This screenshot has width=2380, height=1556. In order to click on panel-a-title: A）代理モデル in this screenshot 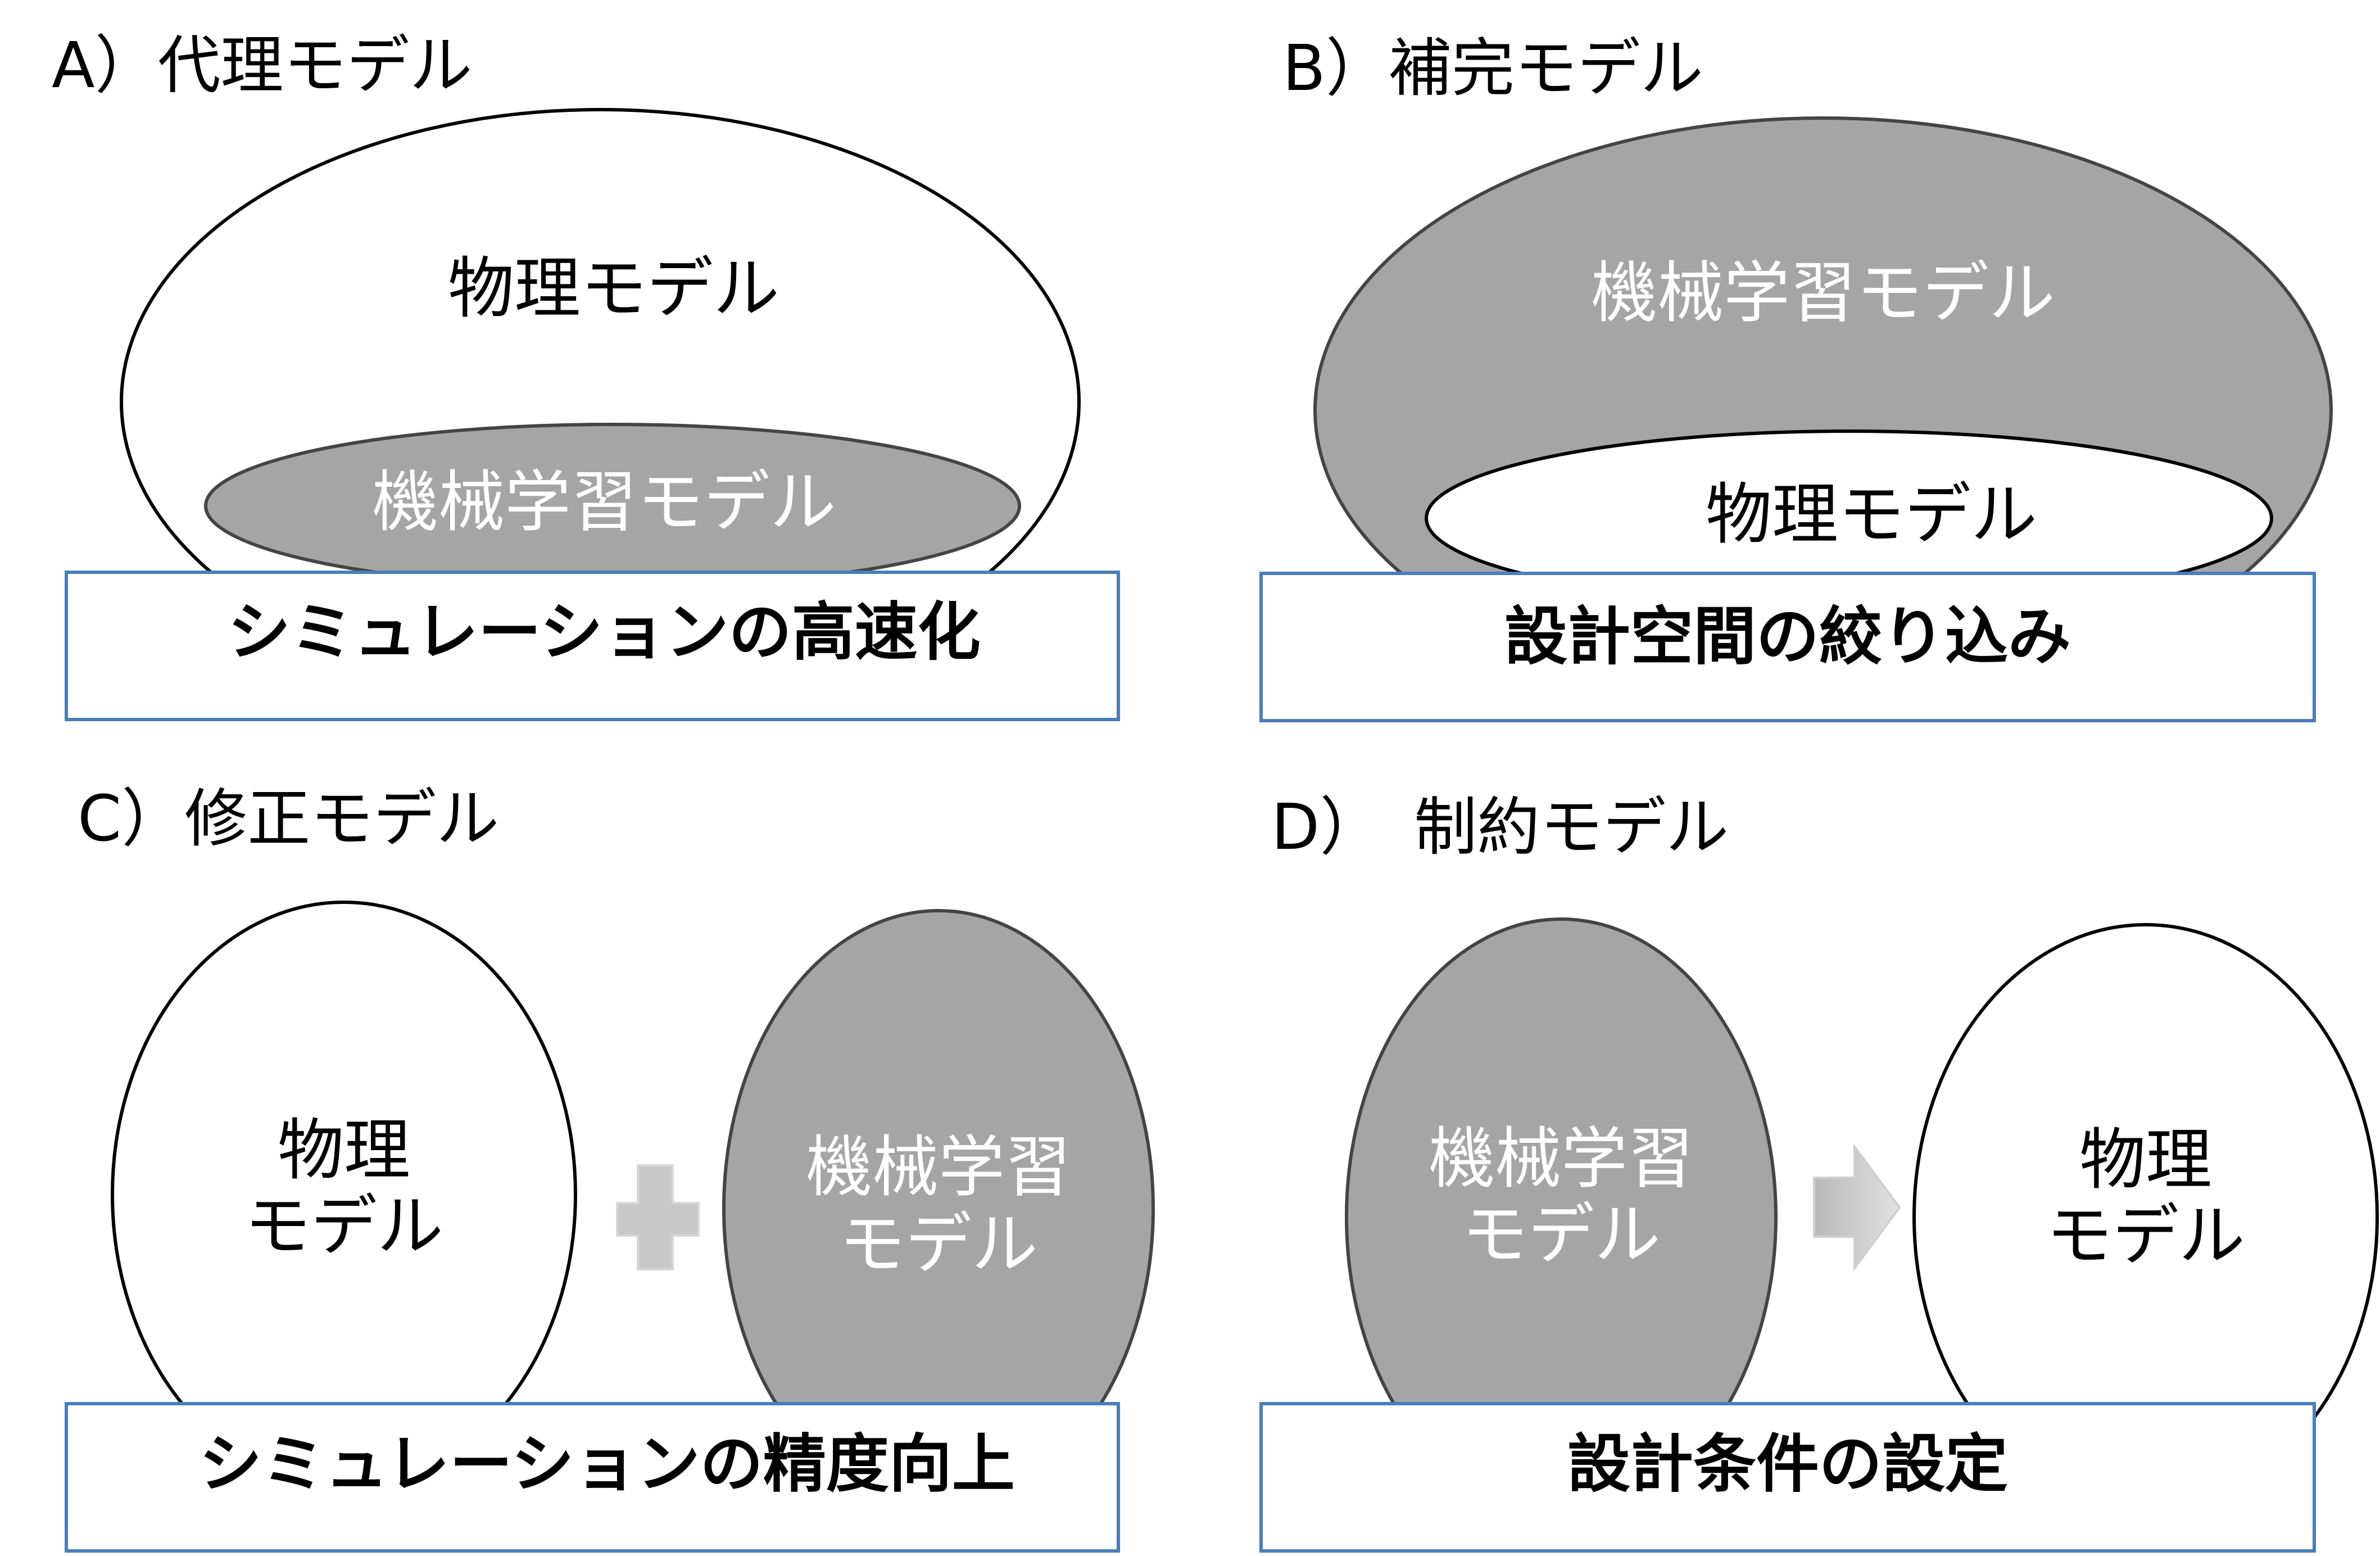, I will do `click(262, 65)`.